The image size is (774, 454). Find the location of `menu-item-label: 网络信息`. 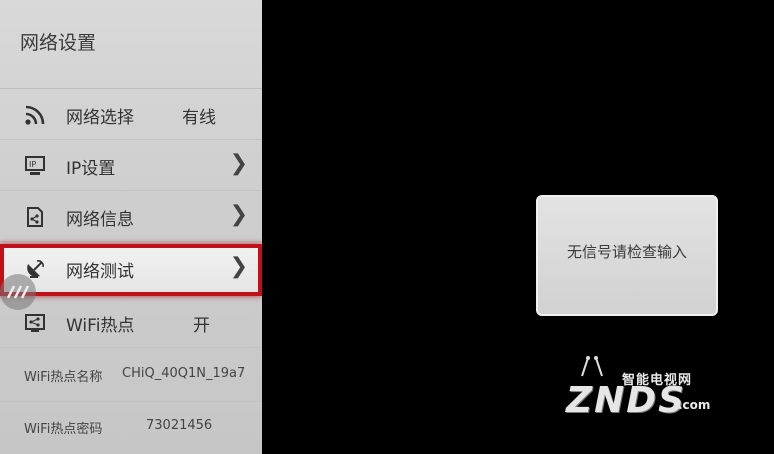

menu-item-label: 网络信息 is located at coordinates (100, 220).